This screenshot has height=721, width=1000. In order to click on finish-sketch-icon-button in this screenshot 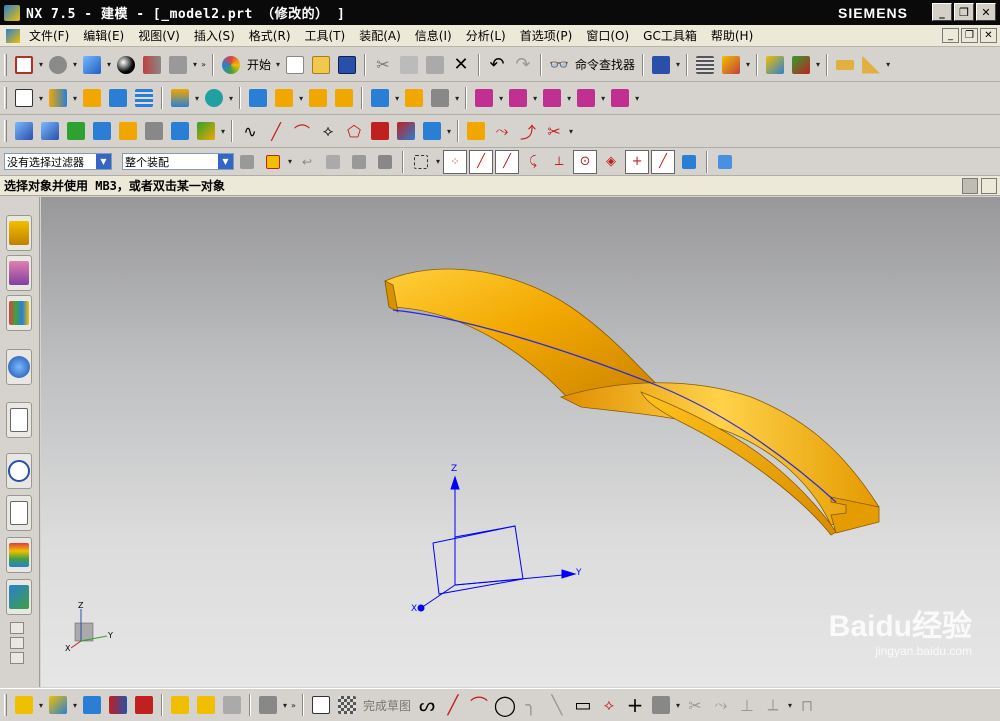, I will do `click(347, 705)`.